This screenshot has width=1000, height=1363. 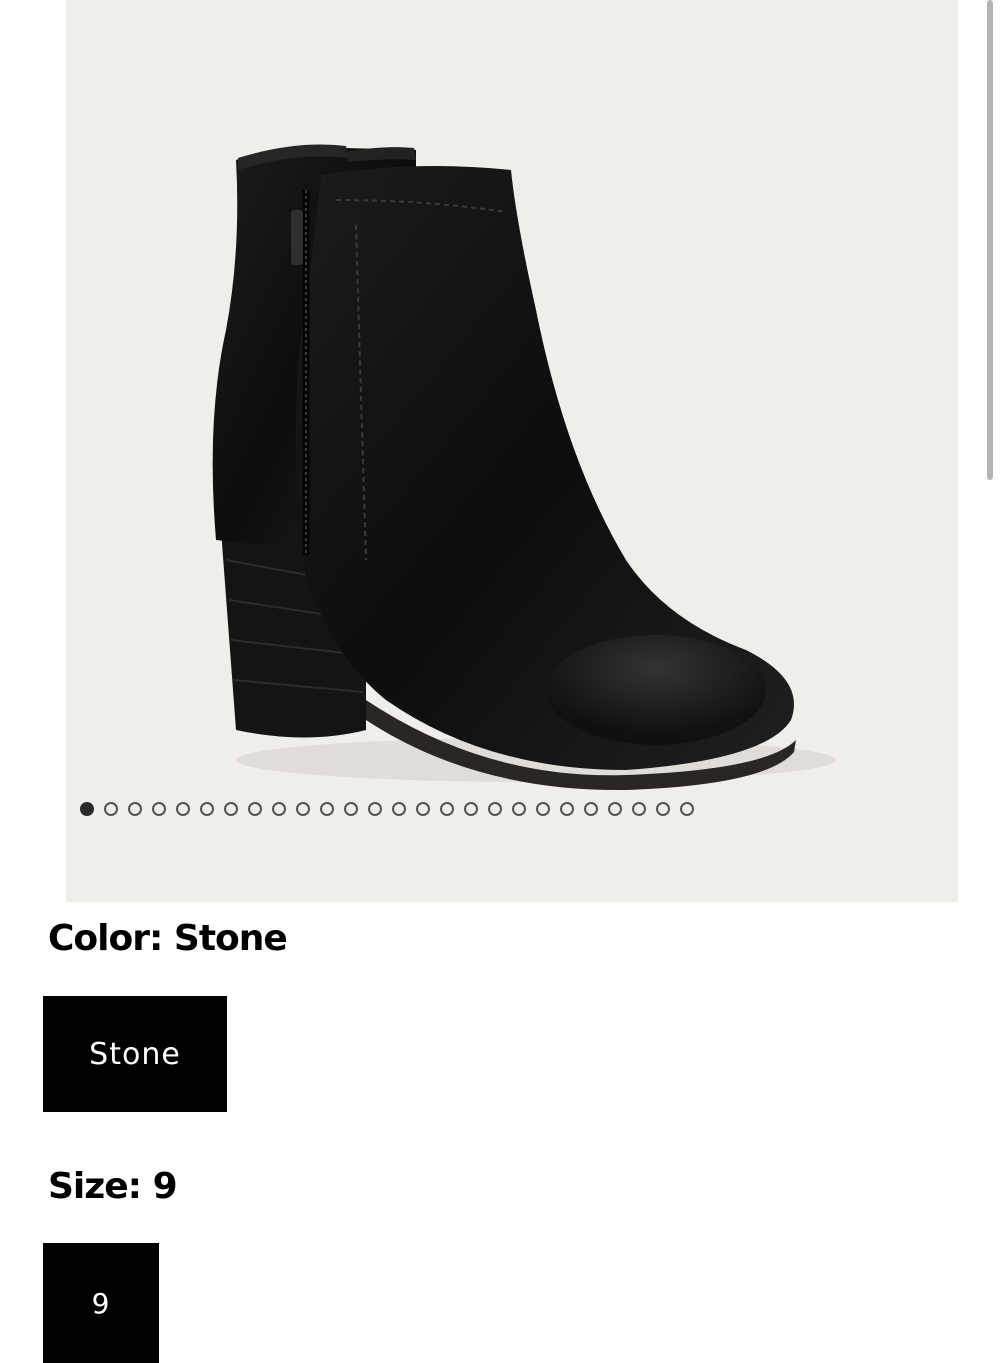 What do you see at coordinates (113, 1186) in the screenshot?
I see `size-label: Size: 9` at bounding box center [113, 1186].